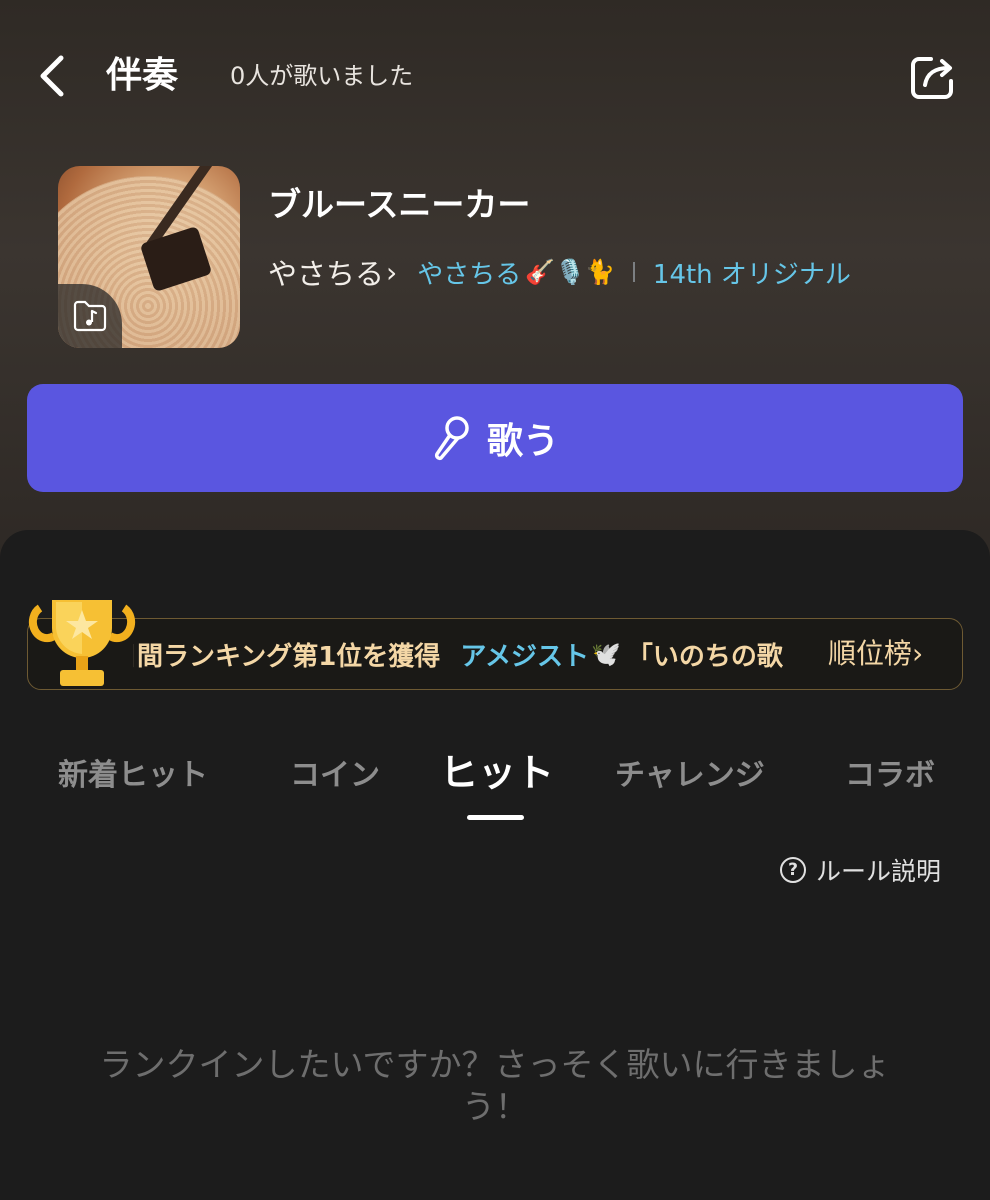 The height and width of the screenshot is (1200, 990). Describe the element at coordinates (90, 316) in the screenshot. I see `music-folder-icon` at that location.